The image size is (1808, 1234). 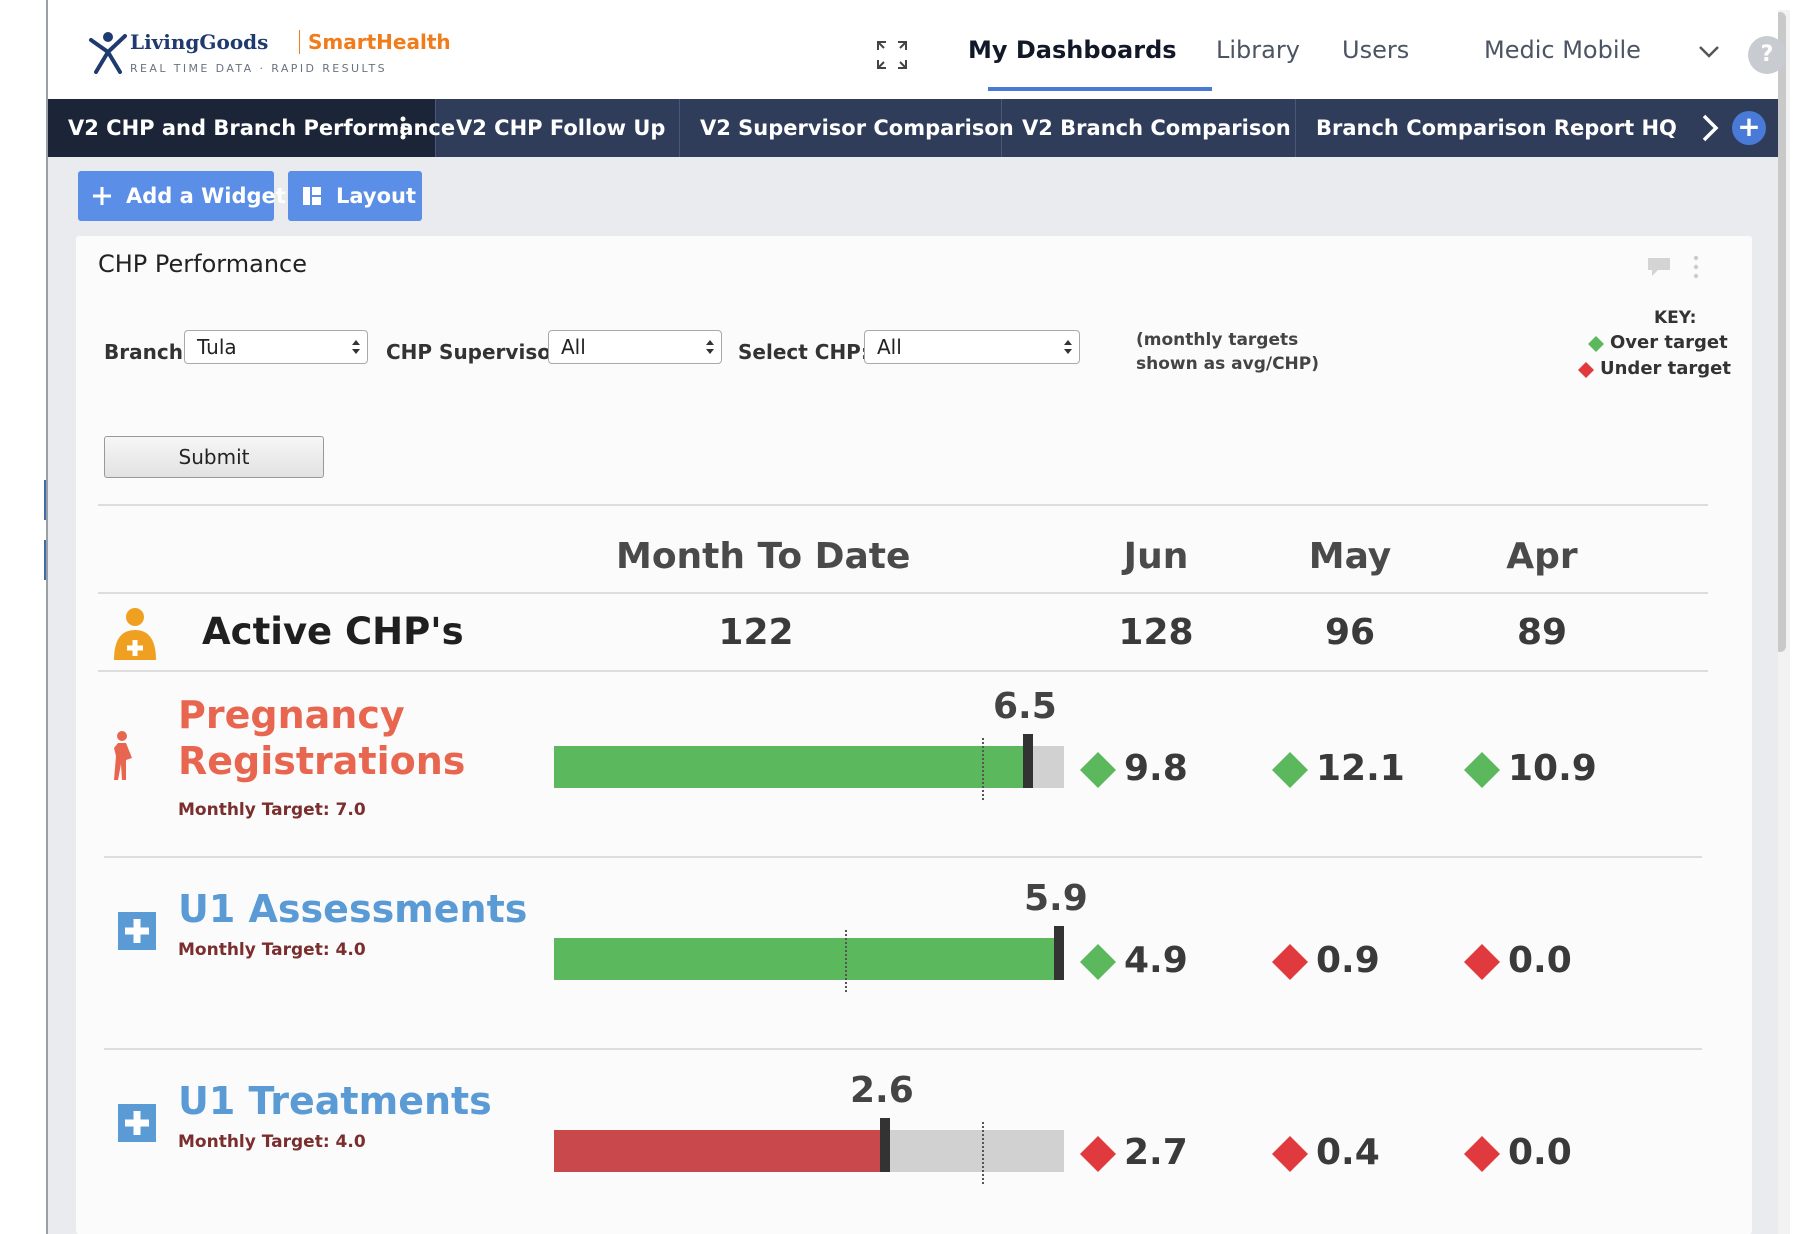 What do you see at coordinates (102, 196) in the screenshot?
I see `plus-icon` at bounding box center [102, 196].